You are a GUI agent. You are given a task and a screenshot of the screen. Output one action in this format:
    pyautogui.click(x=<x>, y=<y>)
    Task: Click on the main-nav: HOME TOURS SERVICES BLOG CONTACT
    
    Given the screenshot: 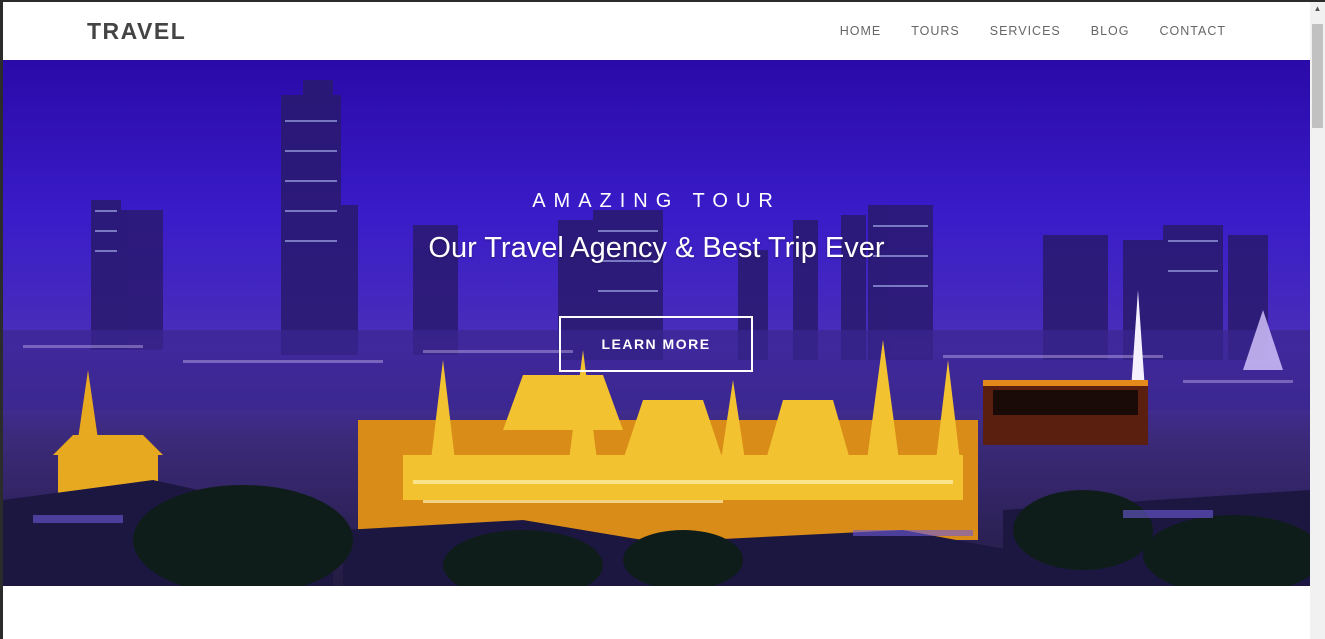 What is the action you would take?
    pyautogui.click(x=1033, y=31)
    